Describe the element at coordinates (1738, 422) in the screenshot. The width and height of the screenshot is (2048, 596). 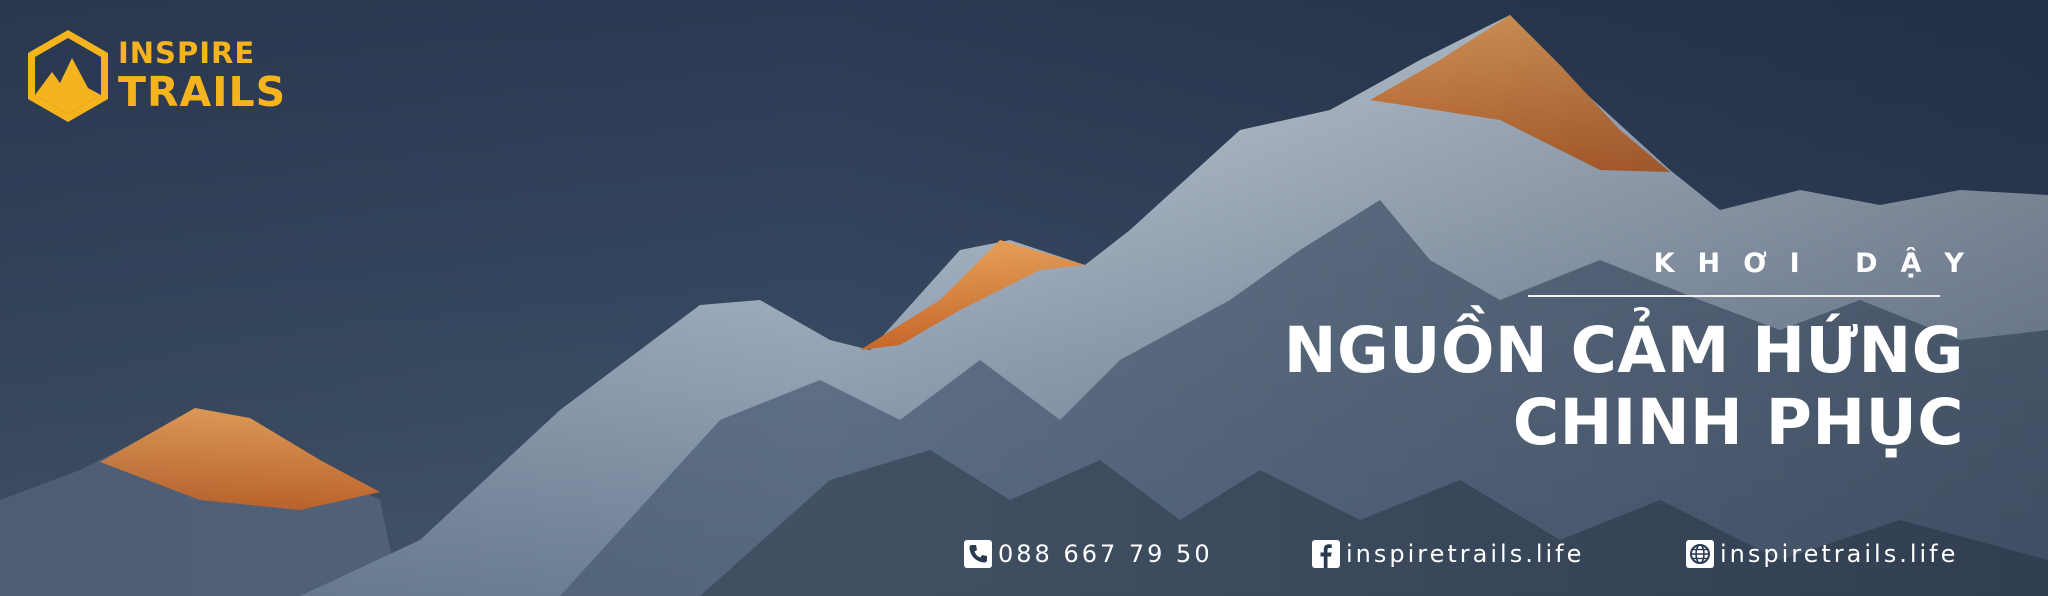
I see `headline-title-line2: CHINH PHỤC` at that location.